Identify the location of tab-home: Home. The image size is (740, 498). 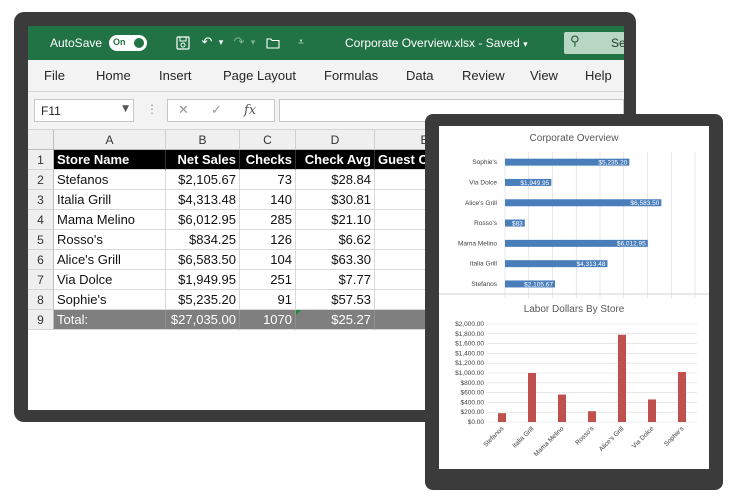
(113, 75).